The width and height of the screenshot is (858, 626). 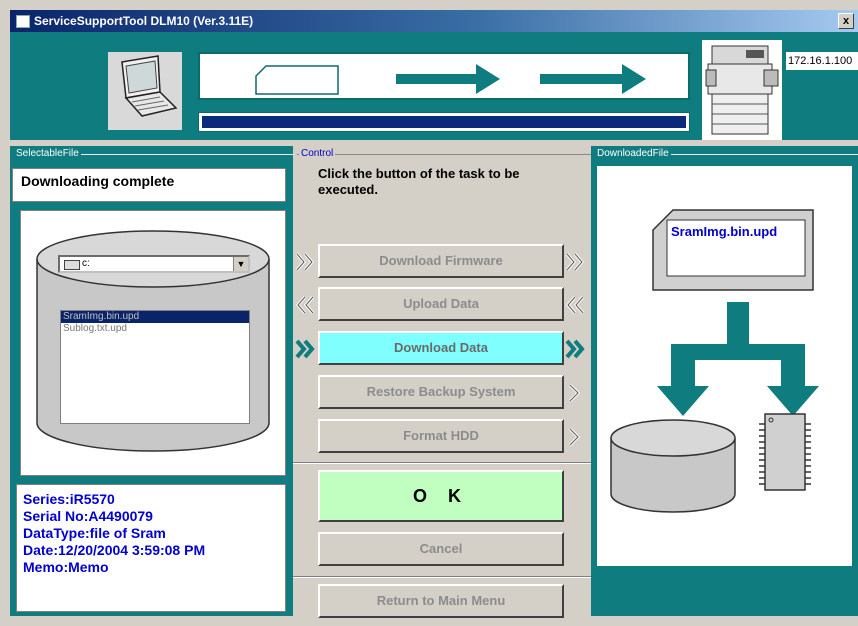 I want to click on info-memo: Memo:Memo, so click(x=66, y=567).